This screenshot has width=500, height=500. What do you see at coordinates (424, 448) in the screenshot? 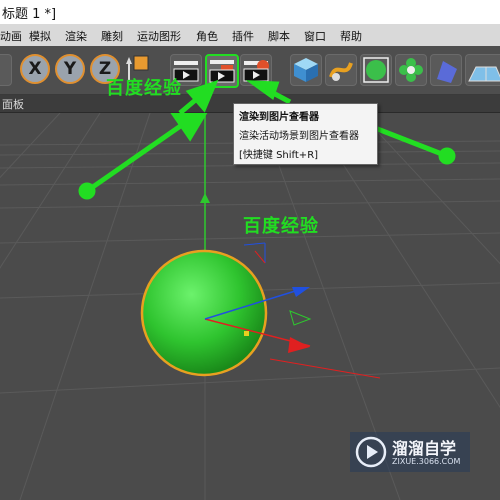
I see `logo-text: 溜溜自学` at bounding box center [424, 448].